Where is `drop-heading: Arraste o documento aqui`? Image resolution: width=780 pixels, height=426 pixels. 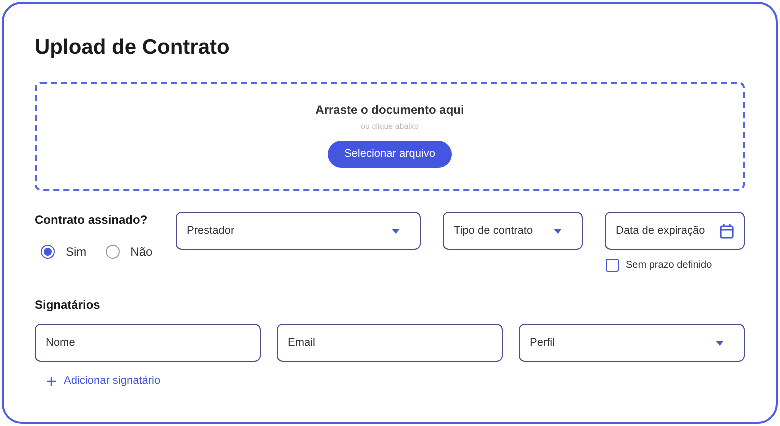
drop-heading: Arraste o documento aqui is located at coordinates (390, 110).